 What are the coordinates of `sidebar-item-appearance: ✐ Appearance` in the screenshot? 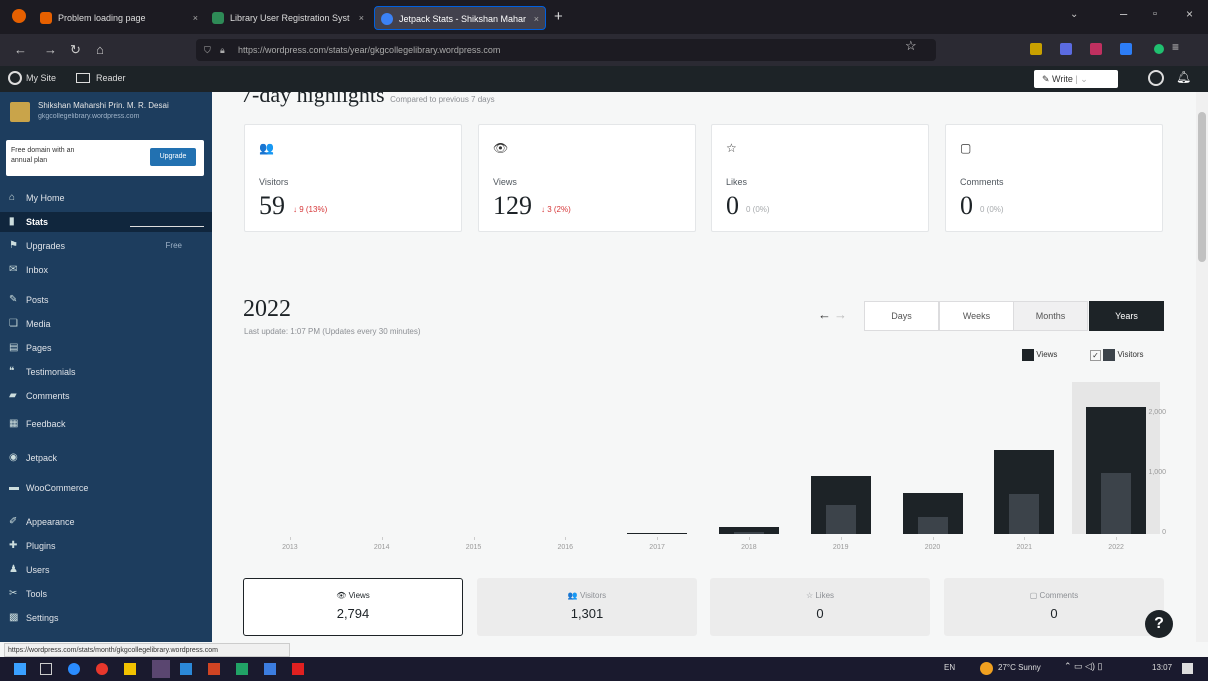 It's located at (106, 522).